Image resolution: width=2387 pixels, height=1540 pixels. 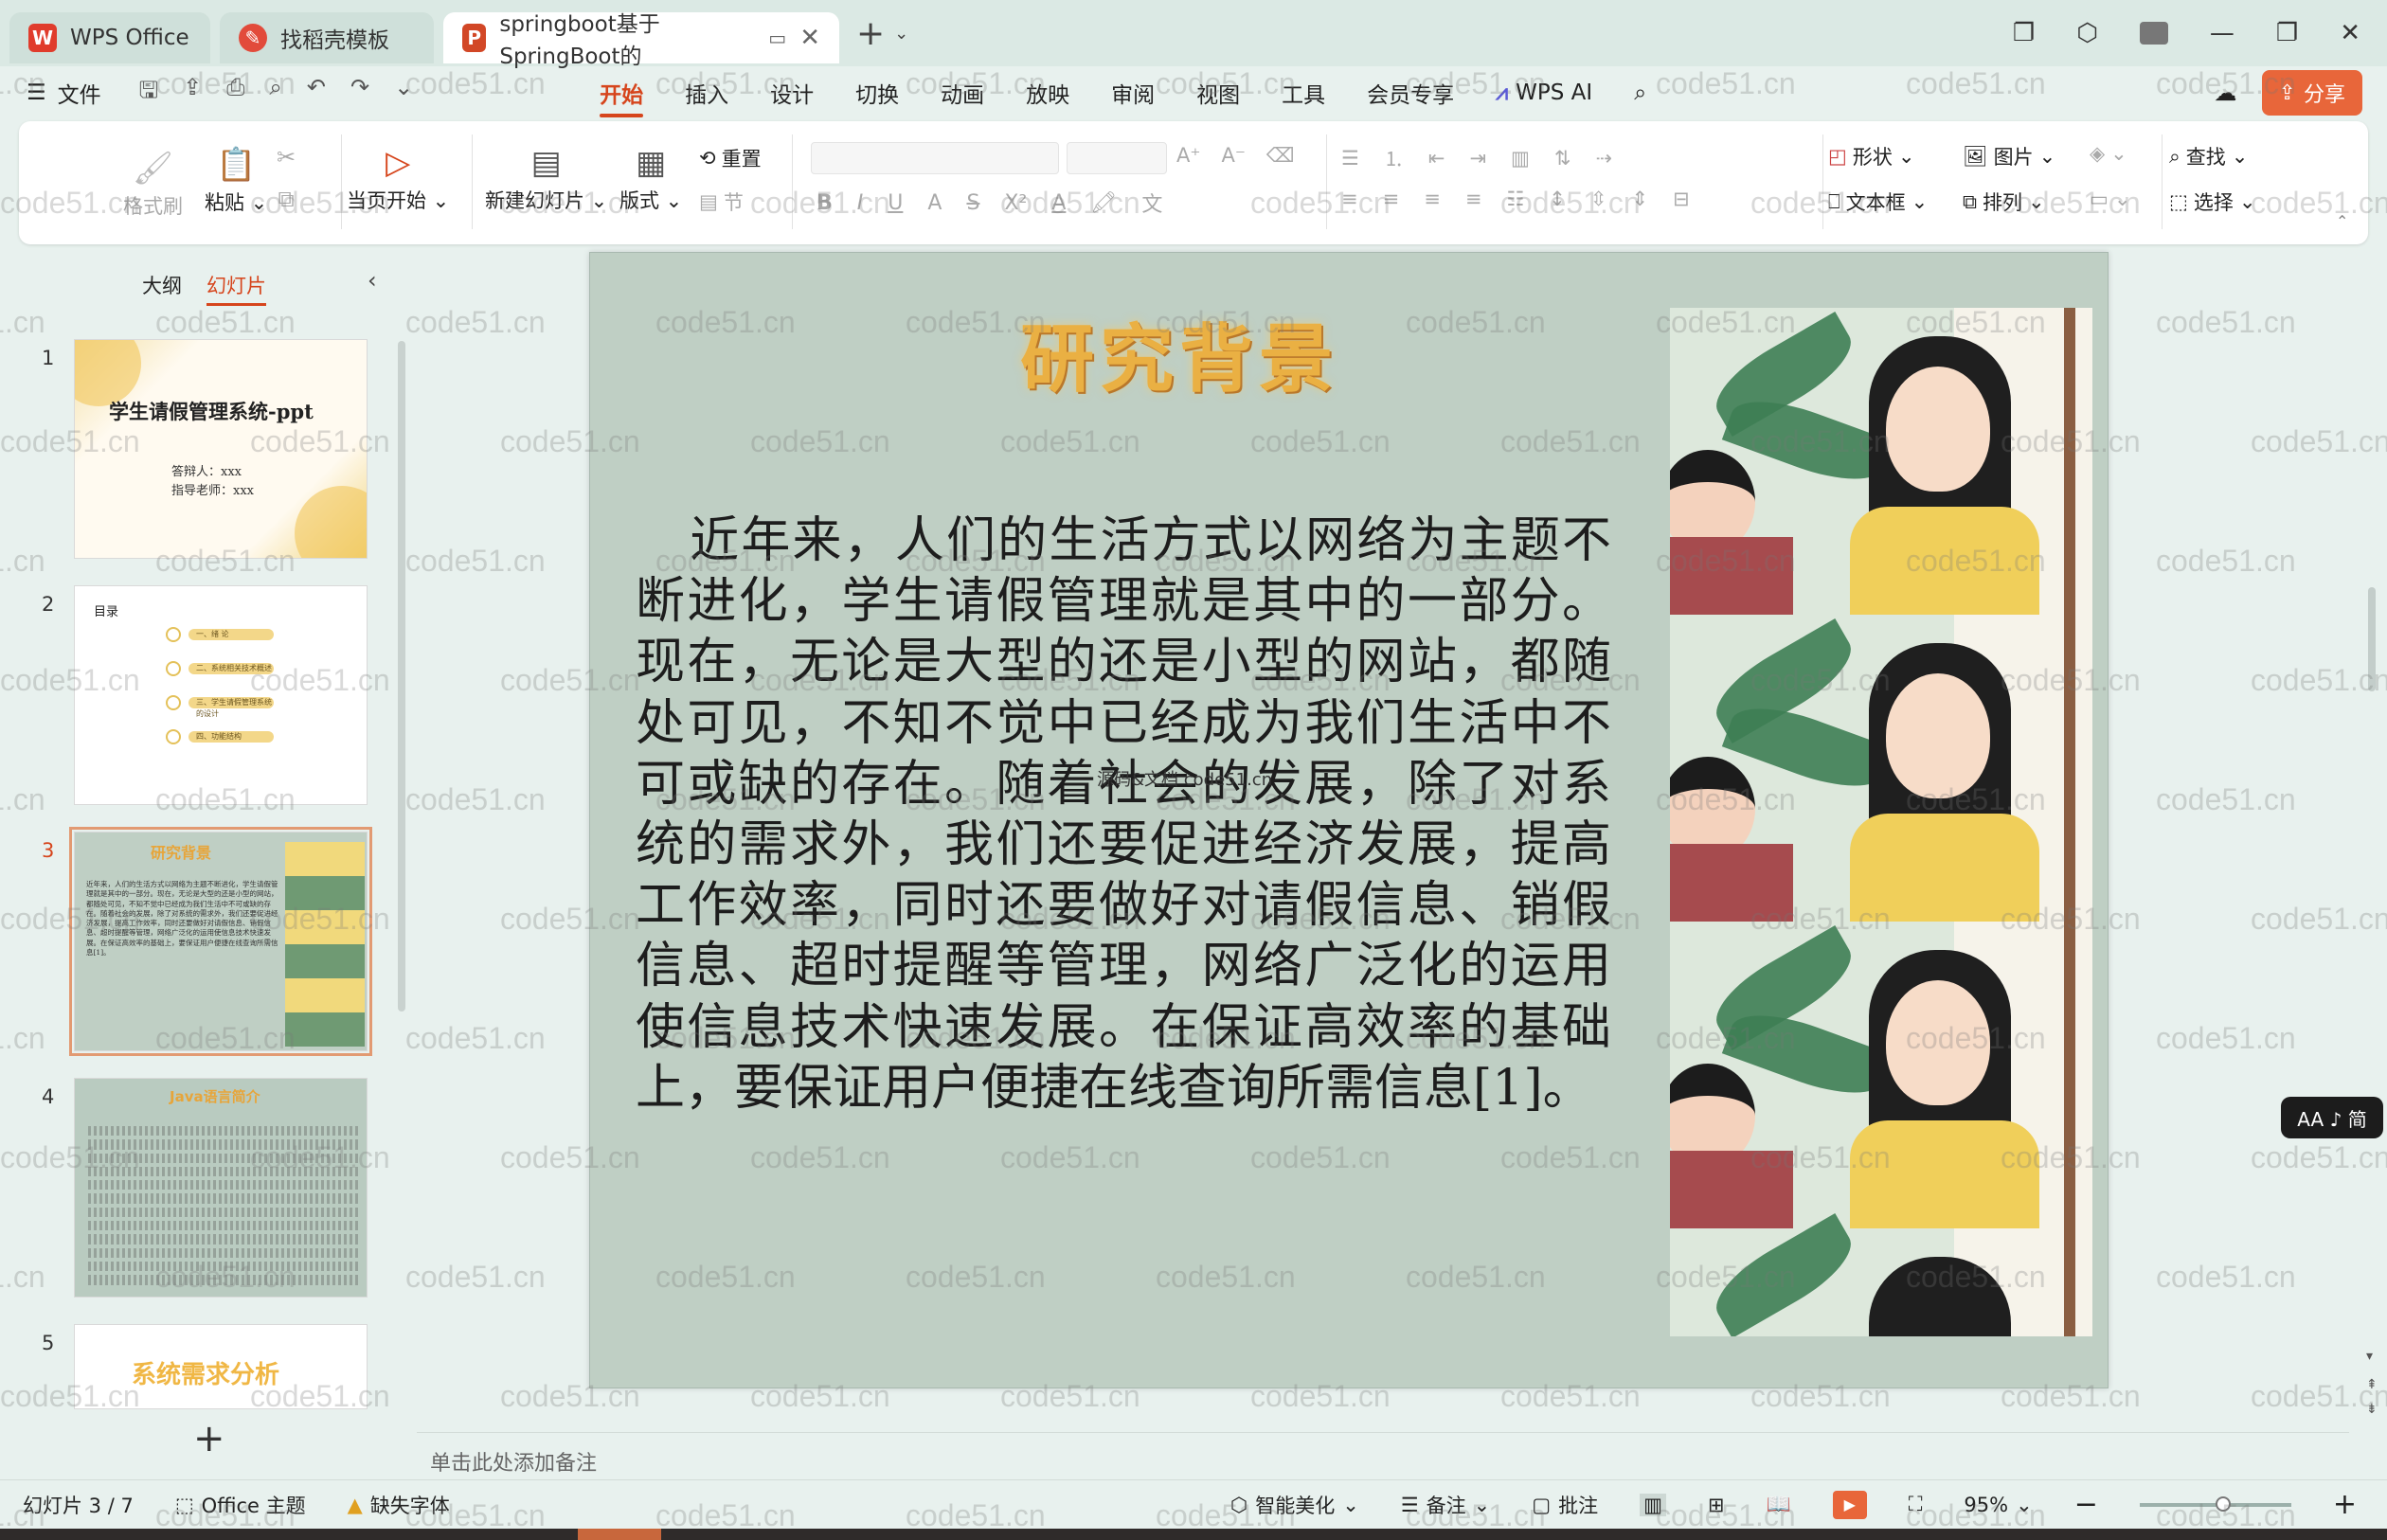 I want to click on export-icon: ⇪, so click(x=192, y=93).